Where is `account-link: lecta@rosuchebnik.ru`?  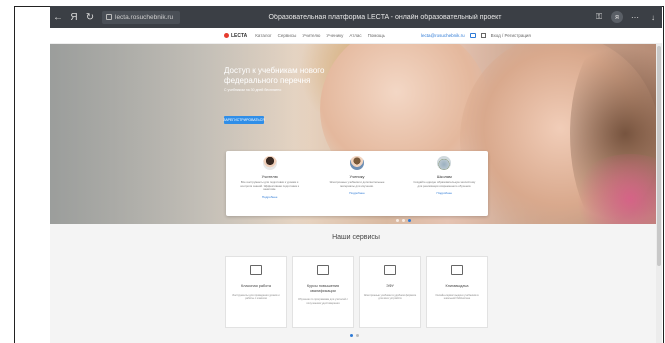 account-link: lecta@rosuchebnik.ru is located at coordinates (443, 35).